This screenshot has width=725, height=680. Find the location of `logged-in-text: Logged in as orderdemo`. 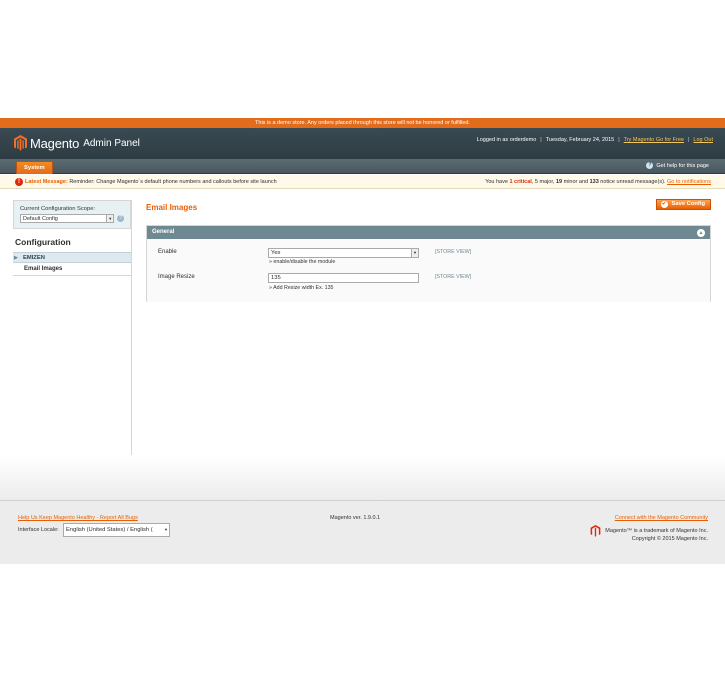

logged-in-text: Logged in as orderdemo is located at coordinates (506, 140).